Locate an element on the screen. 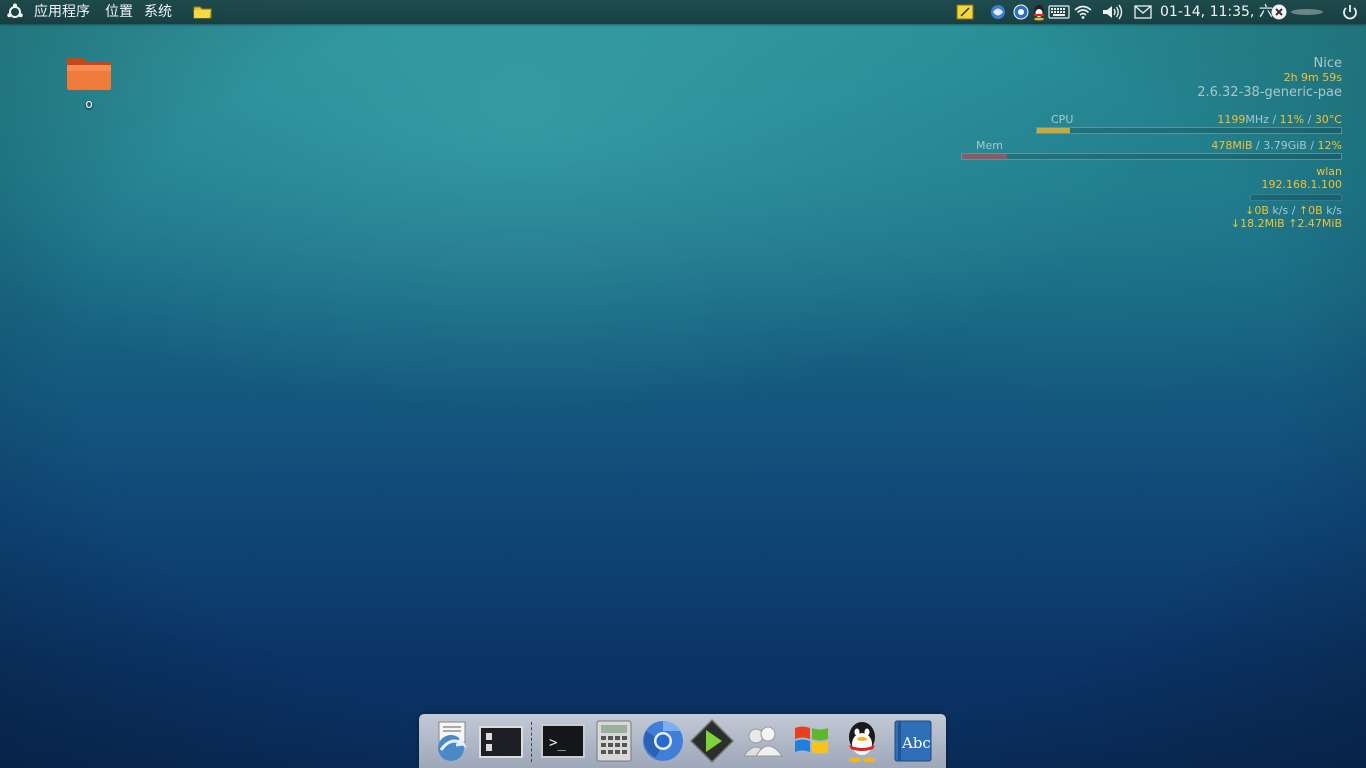 The image size is (1366, 768). clock: 01-14, 11:35, 六 is located at coordinates (1216, 12).